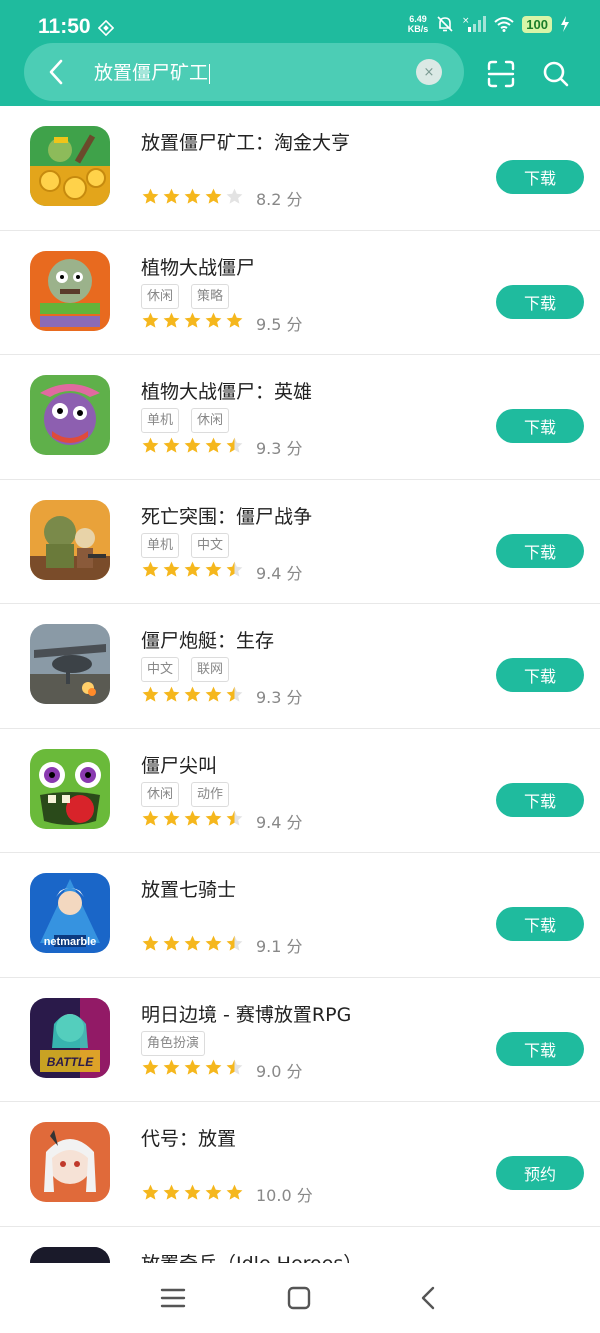  What do you see at coordinates (198, 266) in the screenshot?
I see `app-title: 植物大战僵尸` at bounding box center [198, 266].